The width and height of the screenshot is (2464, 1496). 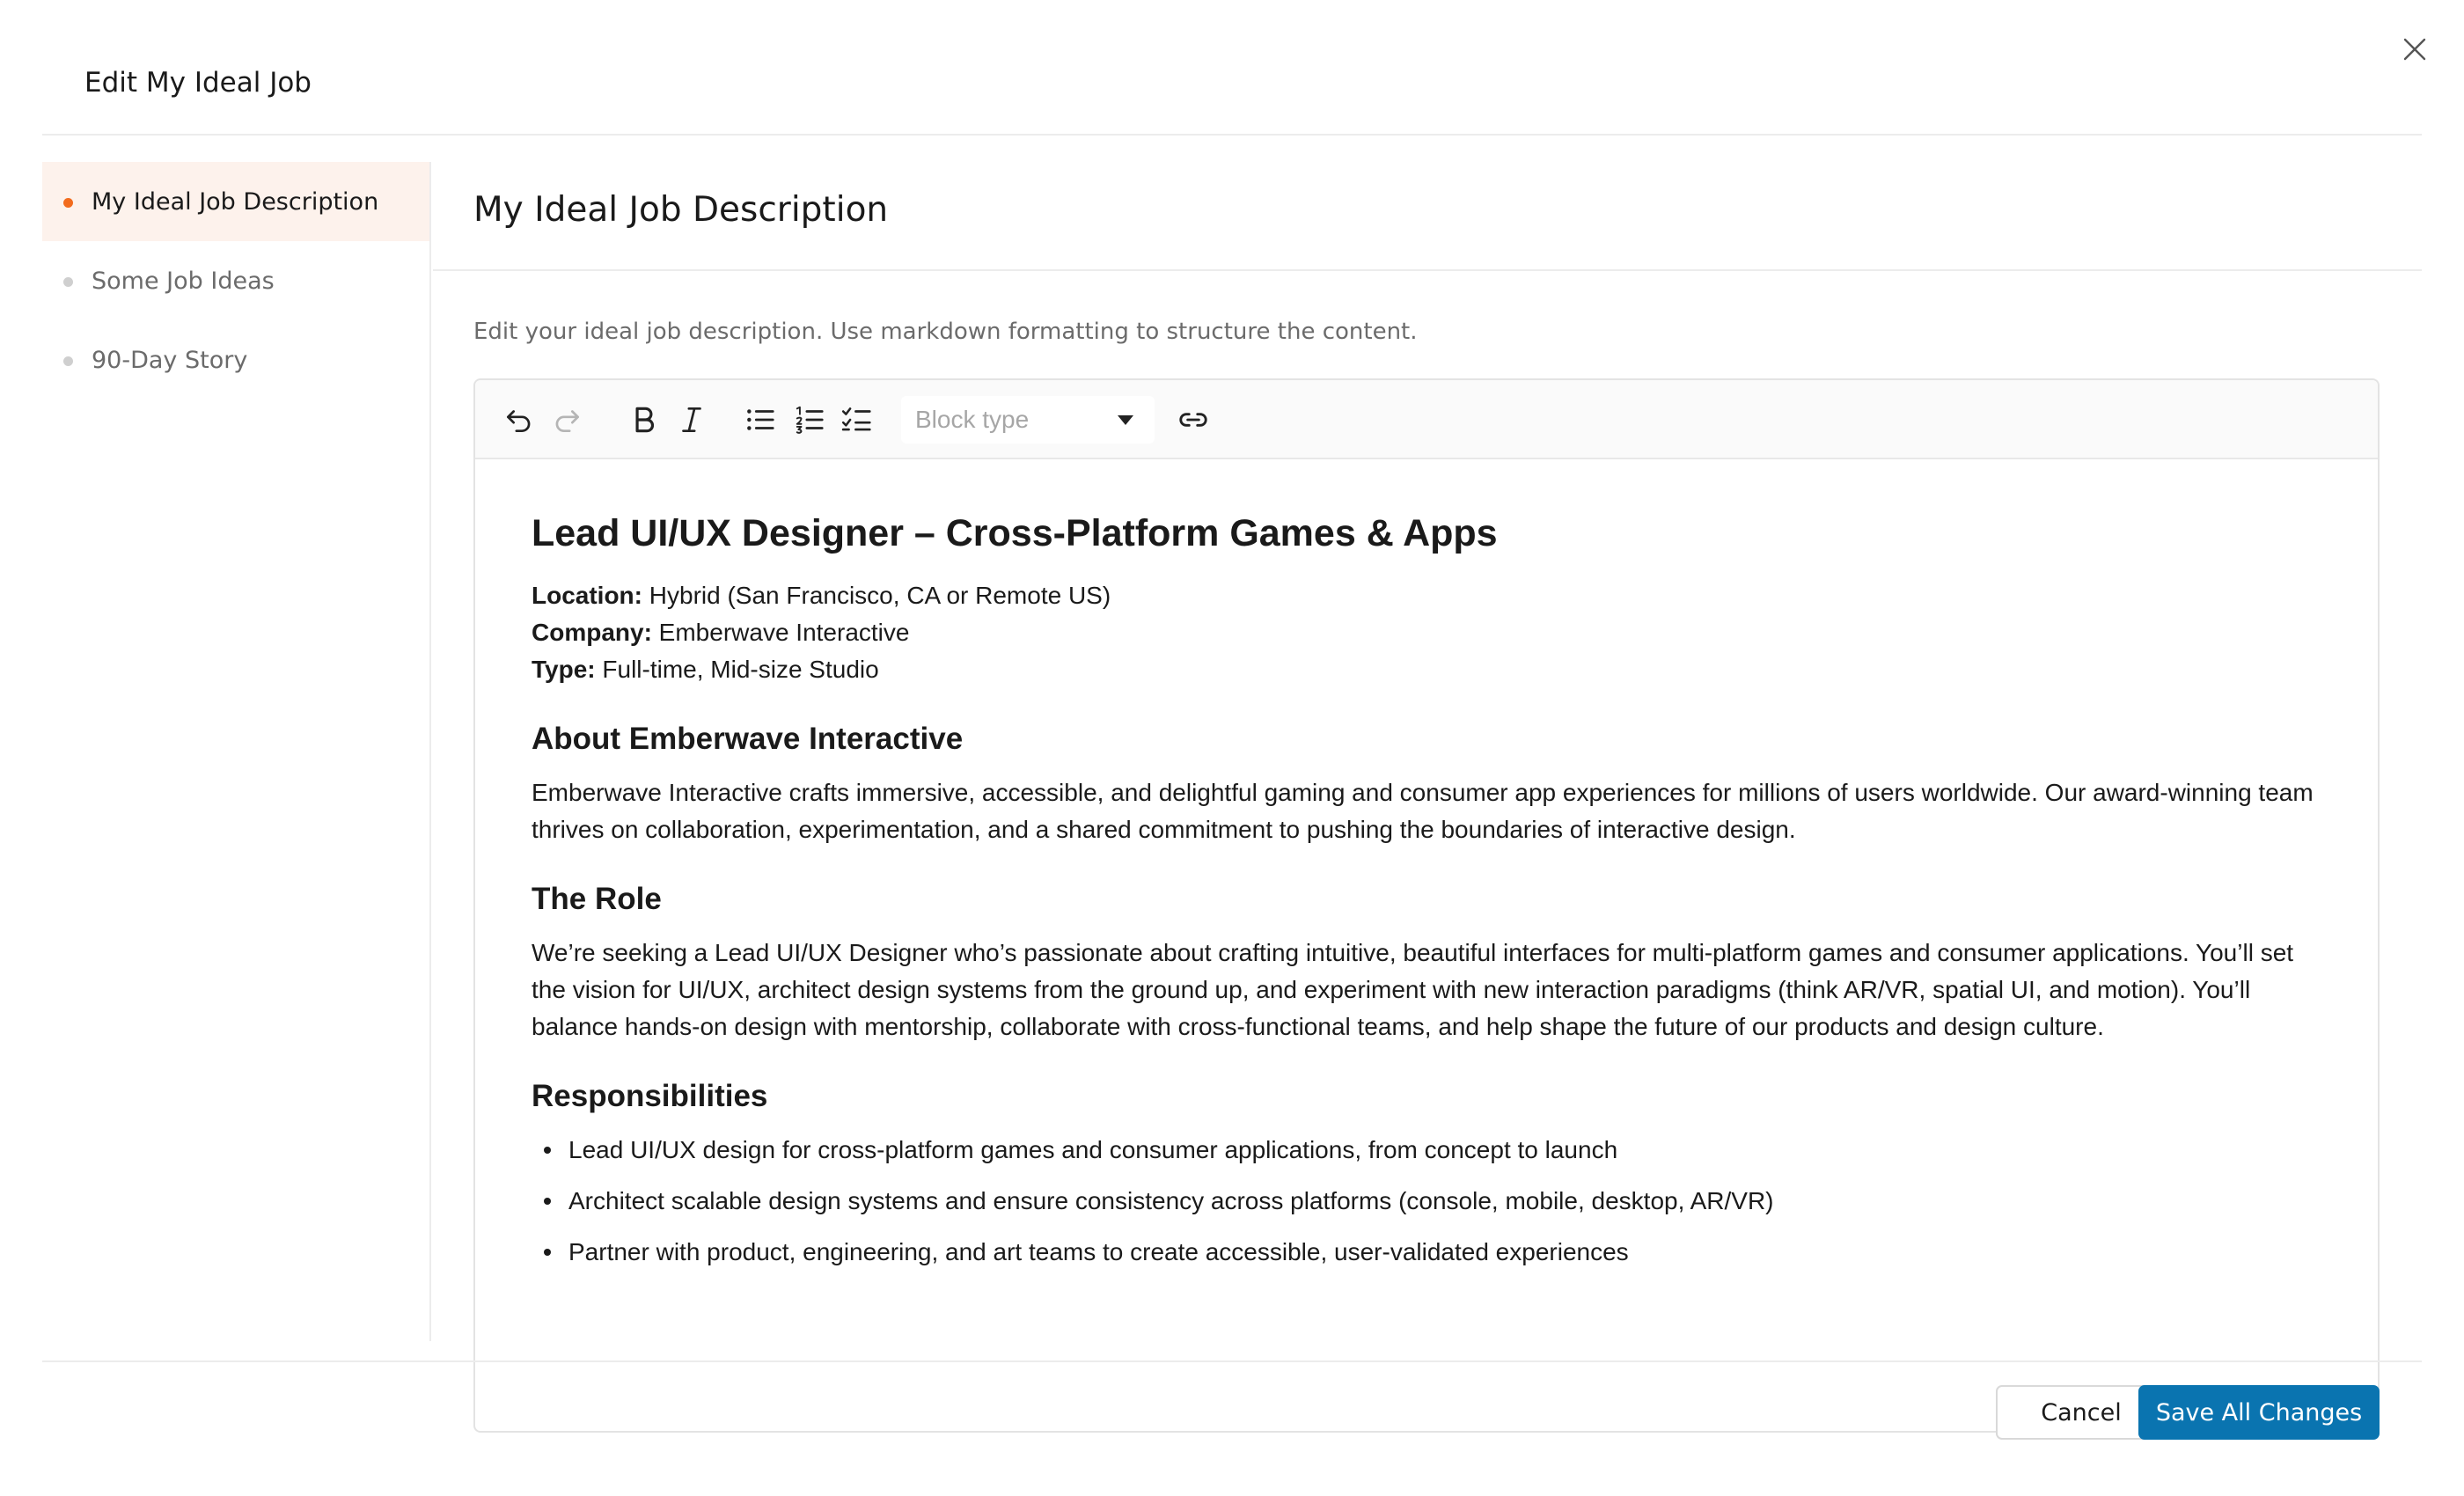 I want to click on sidebar-item-90-day-story: 90-Day Story, so click(x=235, y=360).